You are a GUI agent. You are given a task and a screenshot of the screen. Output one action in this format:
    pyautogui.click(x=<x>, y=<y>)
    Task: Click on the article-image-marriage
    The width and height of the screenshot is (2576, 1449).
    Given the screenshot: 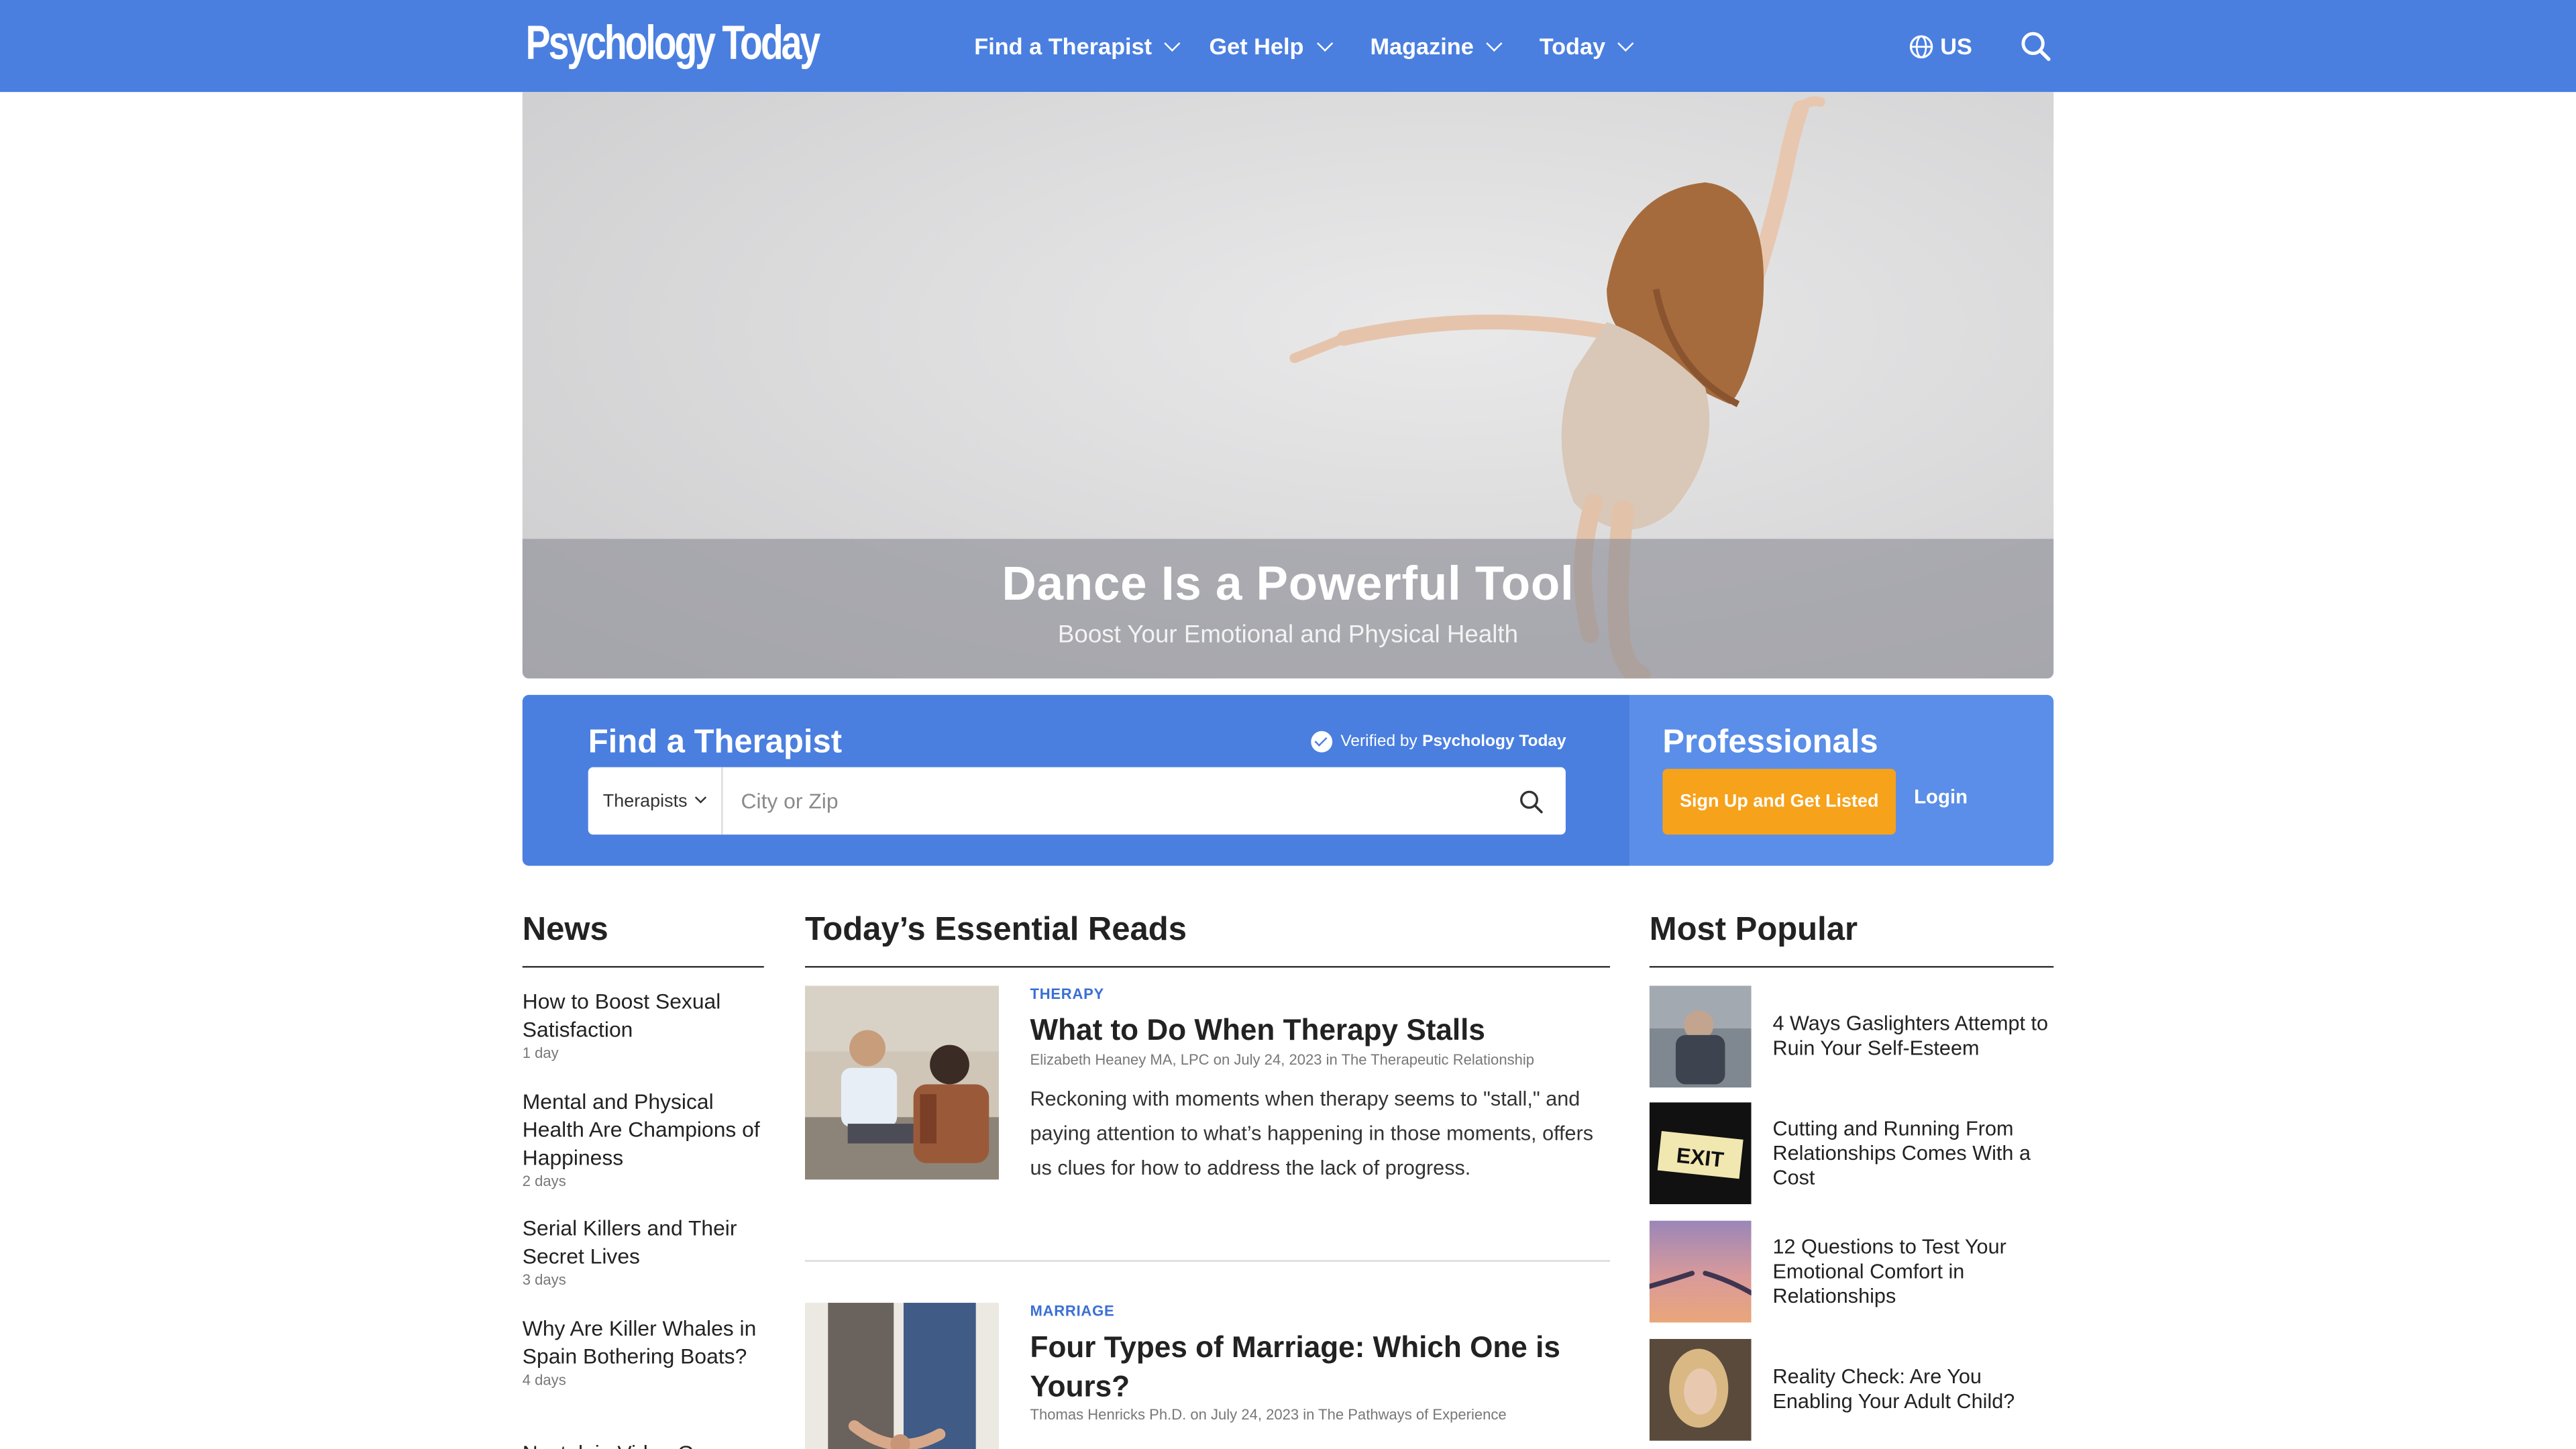 What is the action you would take?
    pyautogui.click(x=902, y=1376)
    